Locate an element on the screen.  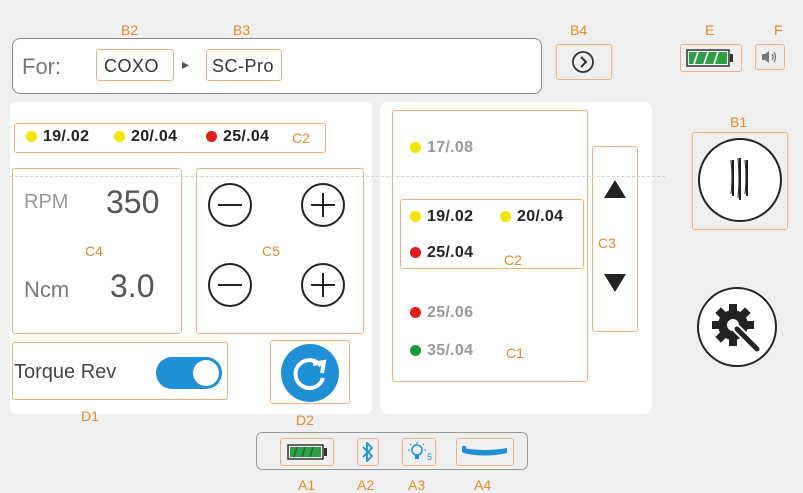
speaker-icon is located at coordinates (769, 57).